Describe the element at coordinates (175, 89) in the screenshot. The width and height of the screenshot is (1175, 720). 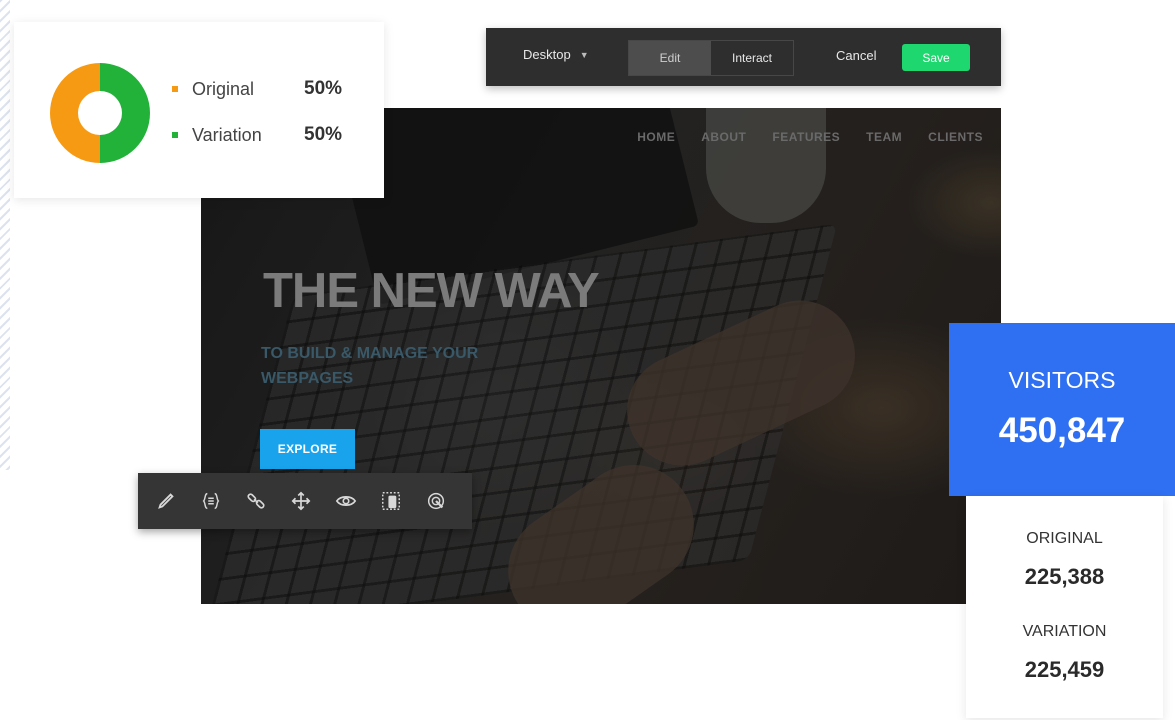
I see `original-swatch` at that location.